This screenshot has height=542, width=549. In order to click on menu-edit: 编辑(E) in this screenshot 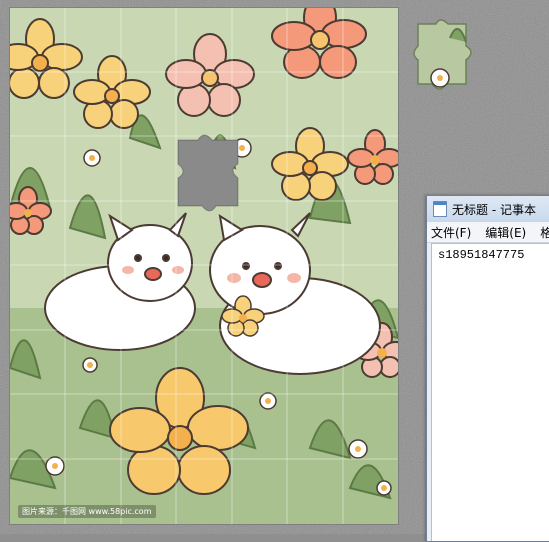, I will do `click(505, 232)`.